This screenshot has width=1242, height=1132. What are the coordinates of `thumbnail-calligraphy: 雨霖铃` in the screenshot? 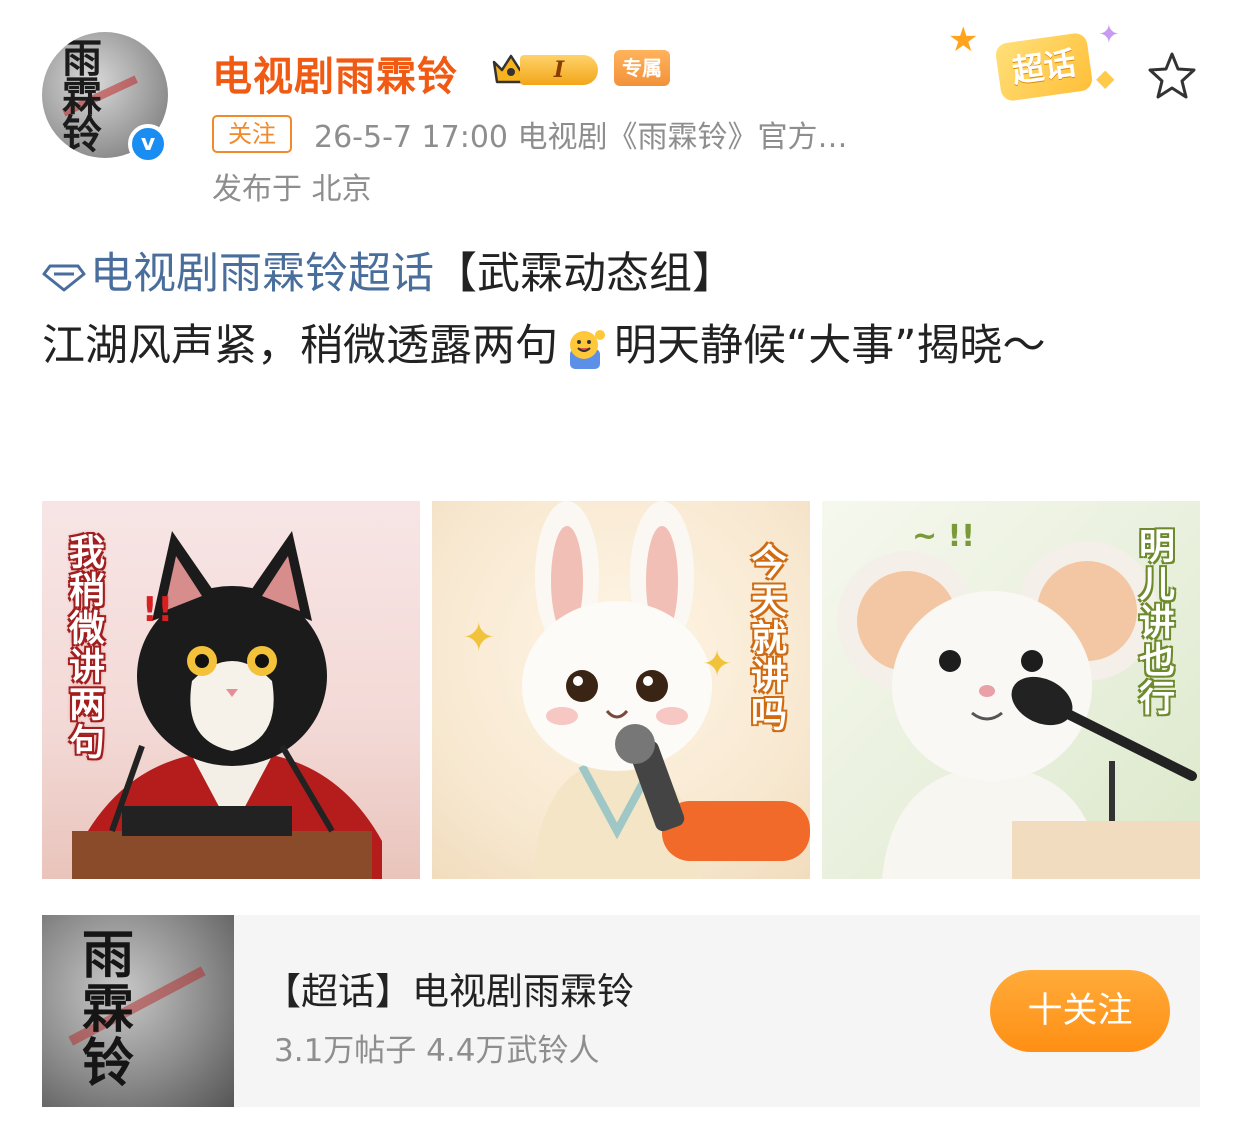 It's located at (108, 1009).